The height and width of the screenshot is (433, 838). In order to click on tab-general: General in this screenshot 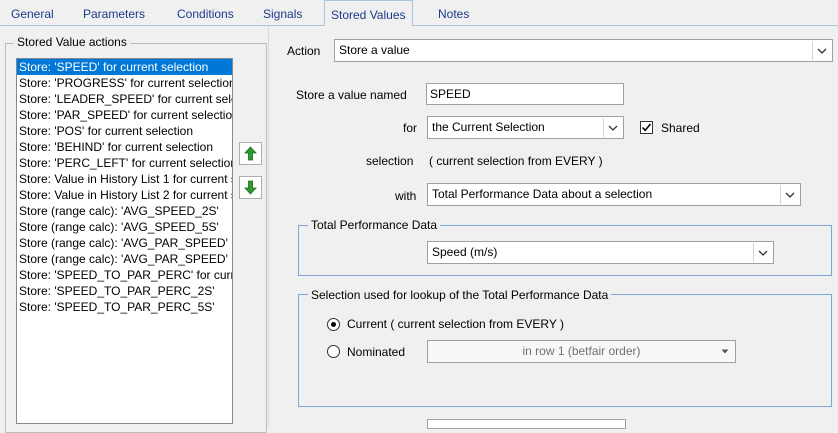, I will do `click(32, 14)`.